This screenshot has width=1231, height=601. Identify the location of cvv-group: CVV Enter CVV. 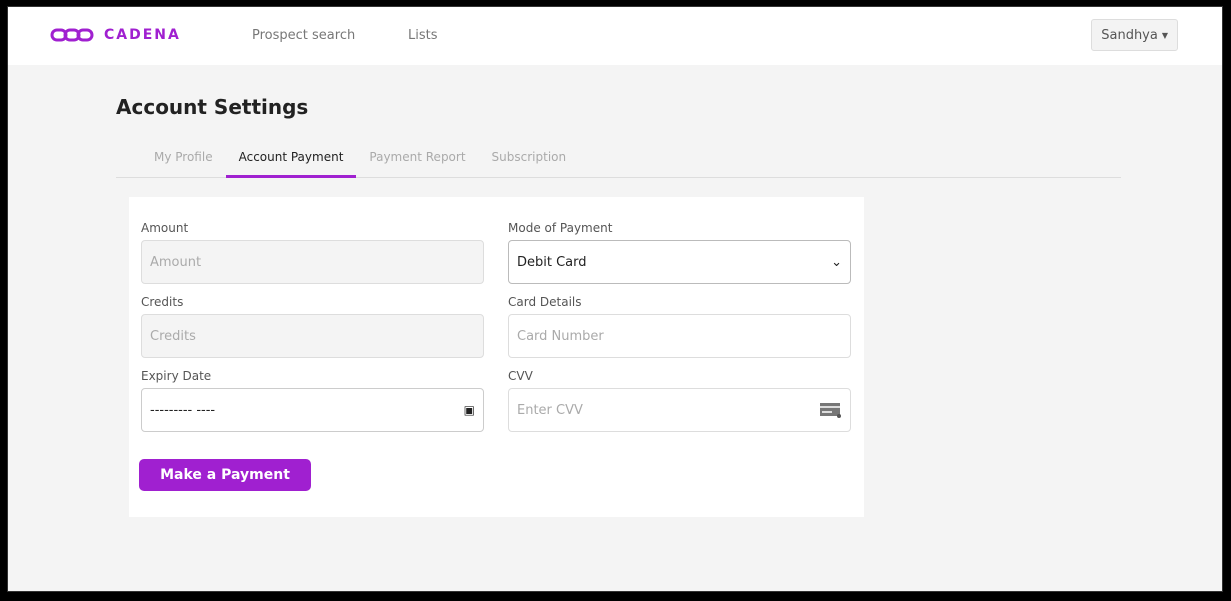
(679, 400).